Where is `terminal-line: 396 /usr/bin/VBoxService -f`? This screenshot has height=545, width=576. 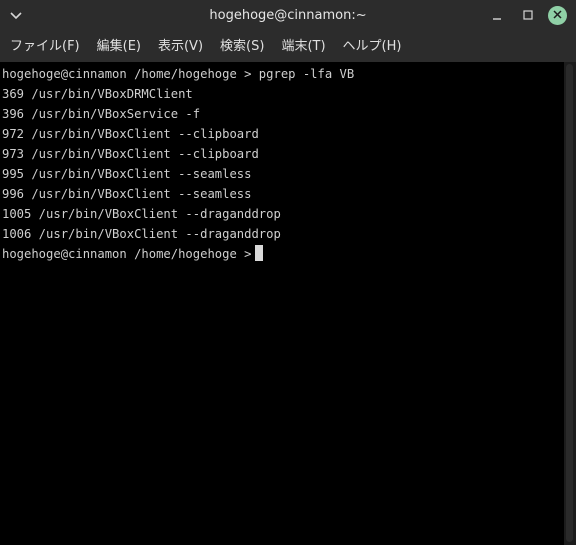
terminal-line: 396 /usr/bin/VBoxService -f is located at coordinates (101, 114).